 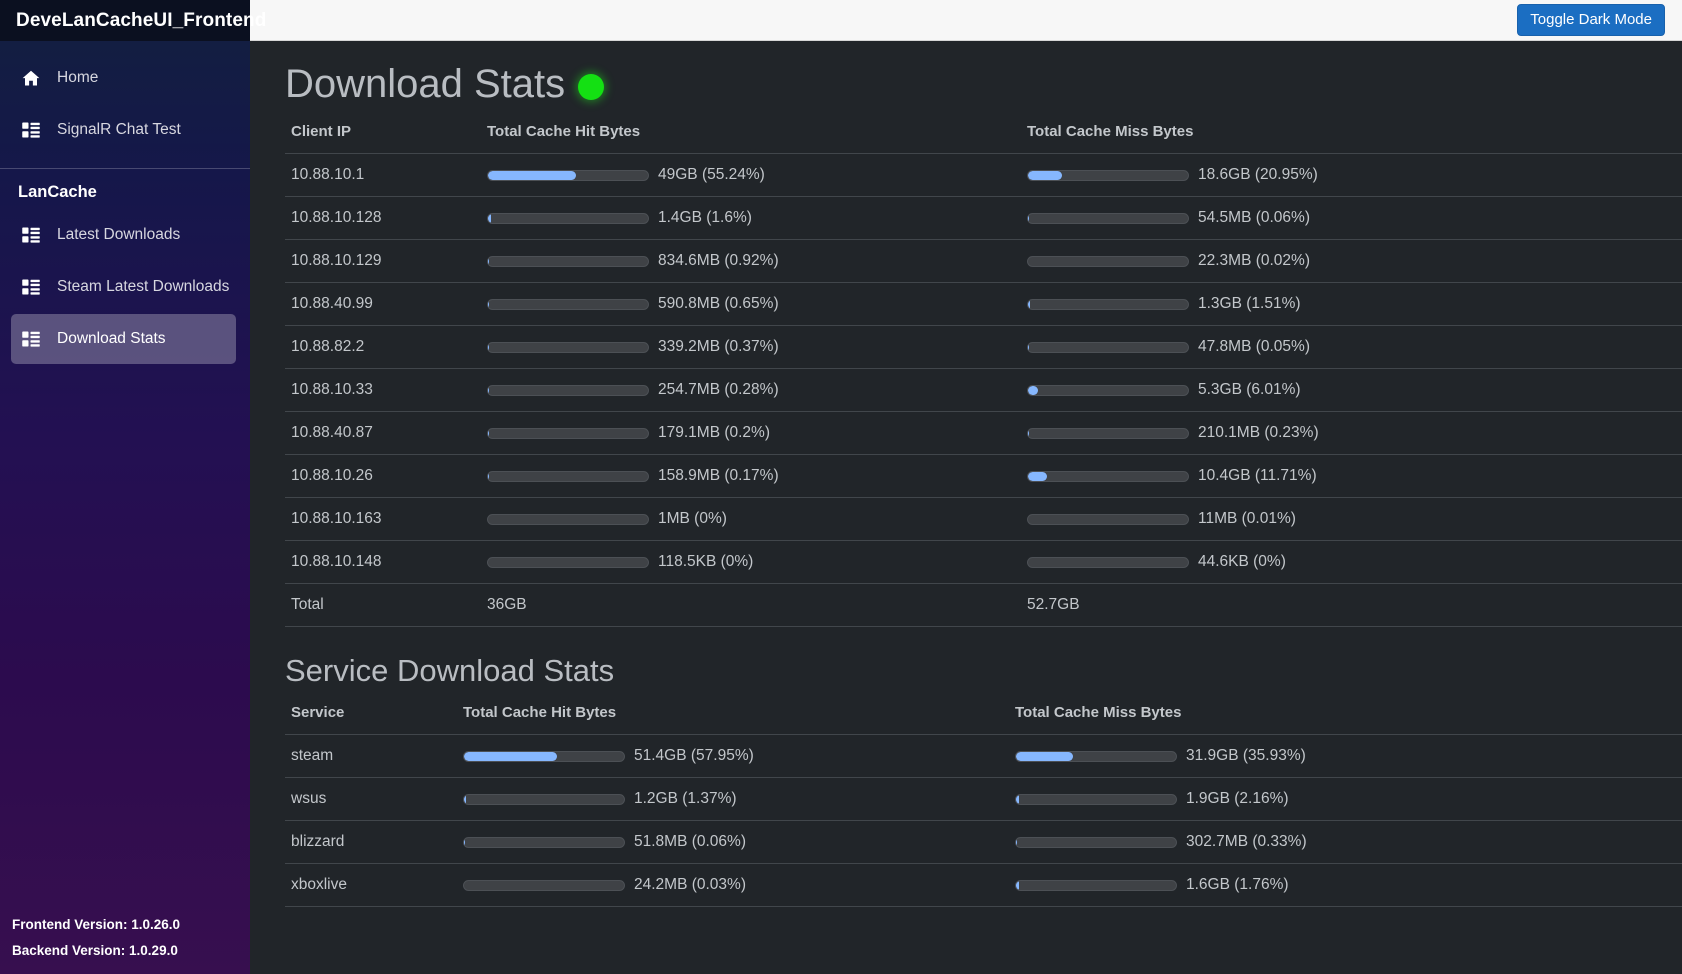 I want to click on column-header-client-ip: Client IP, so click(x=321, y=131).